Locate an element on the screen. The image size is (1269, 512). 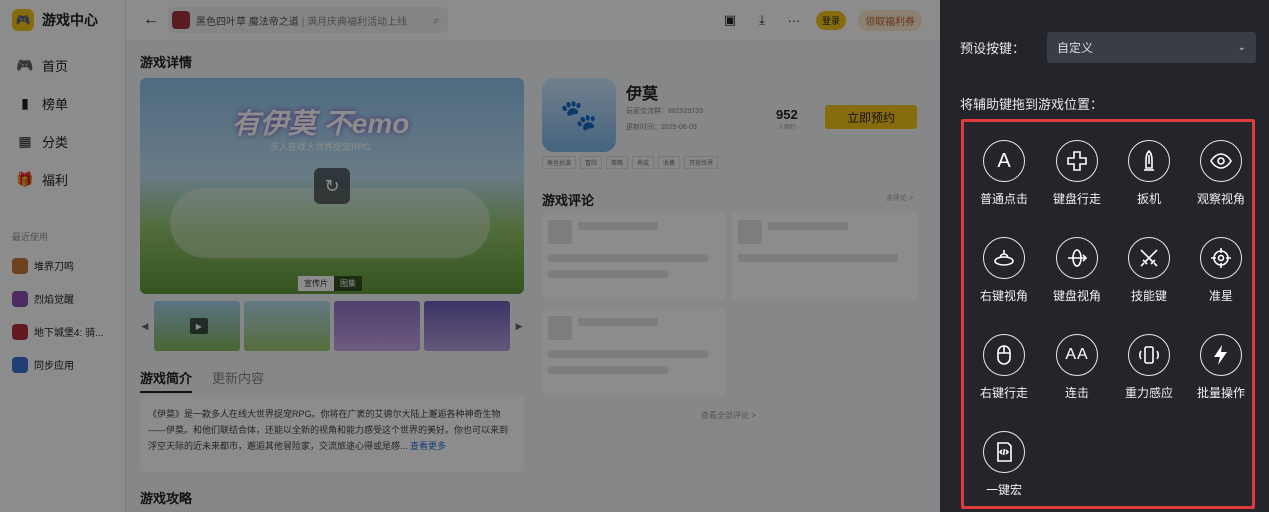
key-label: 重力感应 is located at coordinates (1148, 393).